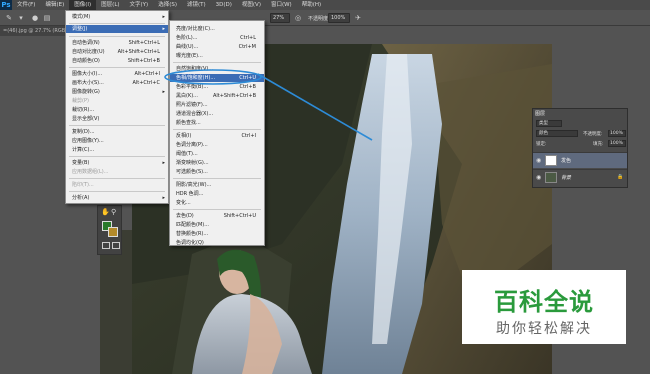  What do you see at coordinates (540, 114) in the screenshot?
I see `layers-tab: 图层` at bounding box center [540, 114].